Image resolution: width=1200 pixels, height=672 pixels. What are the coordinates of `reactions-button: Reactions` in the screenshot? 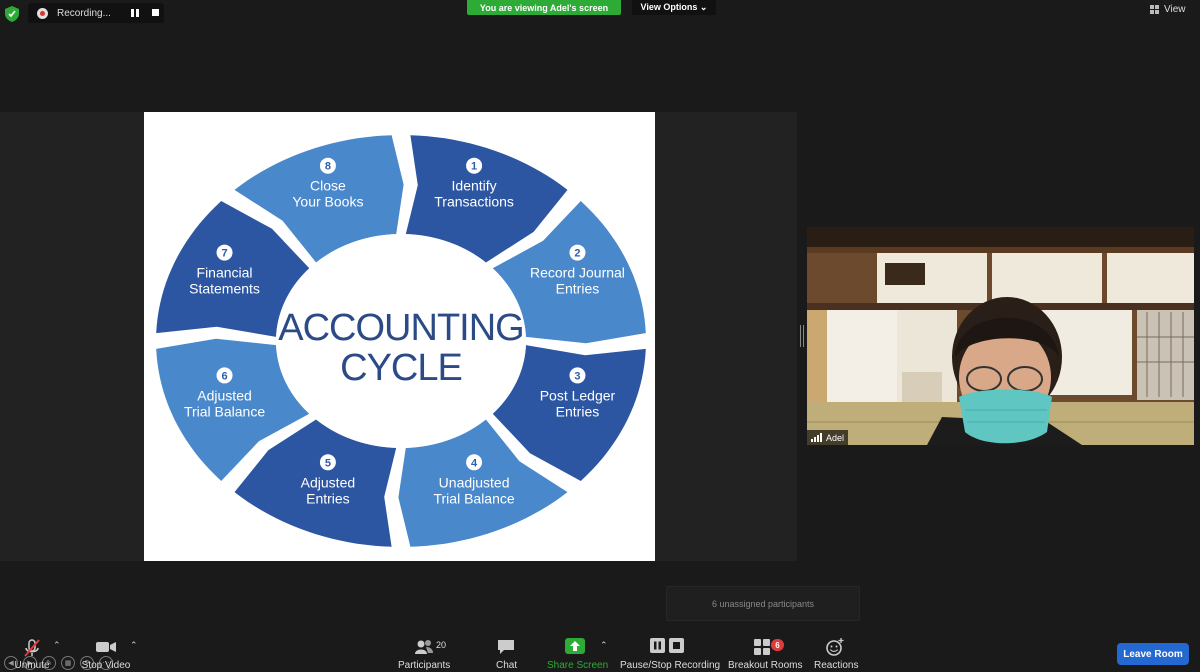 It's located at (836, 654).